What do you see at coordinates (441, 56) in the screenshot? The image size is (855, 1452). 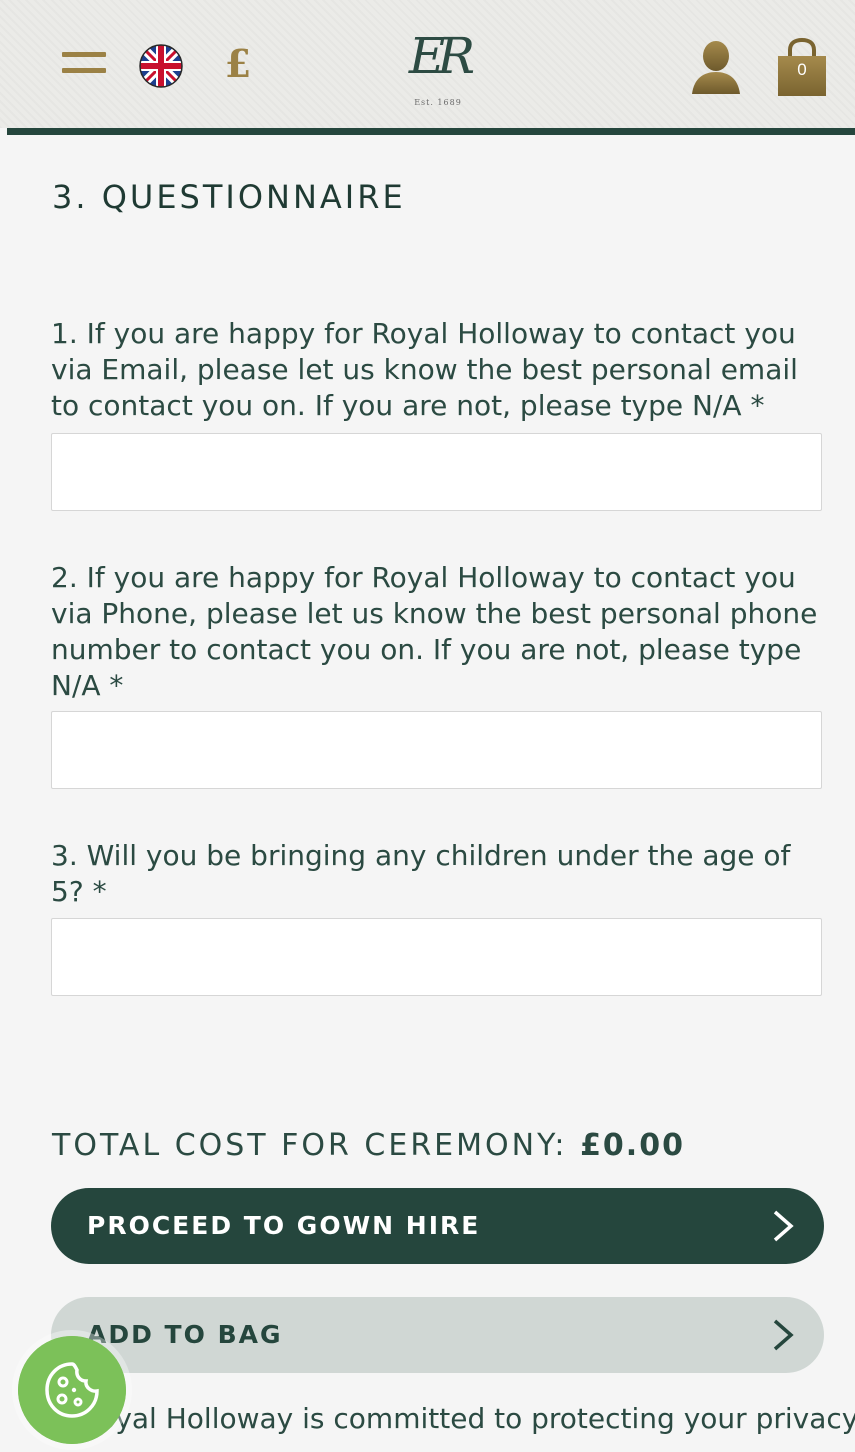 I see `logo-monogram: ER` at bounding box center [441, 56].